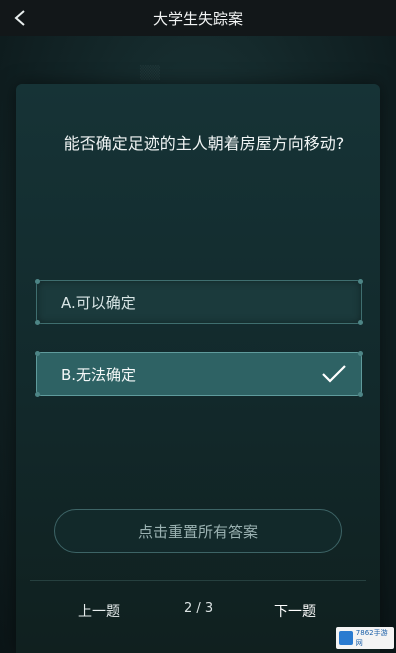 Image resolution: width=396 pixels, height=653 pixels. I want to click on reset-answers-button: 点击重置所有答案, so click(198, 531).